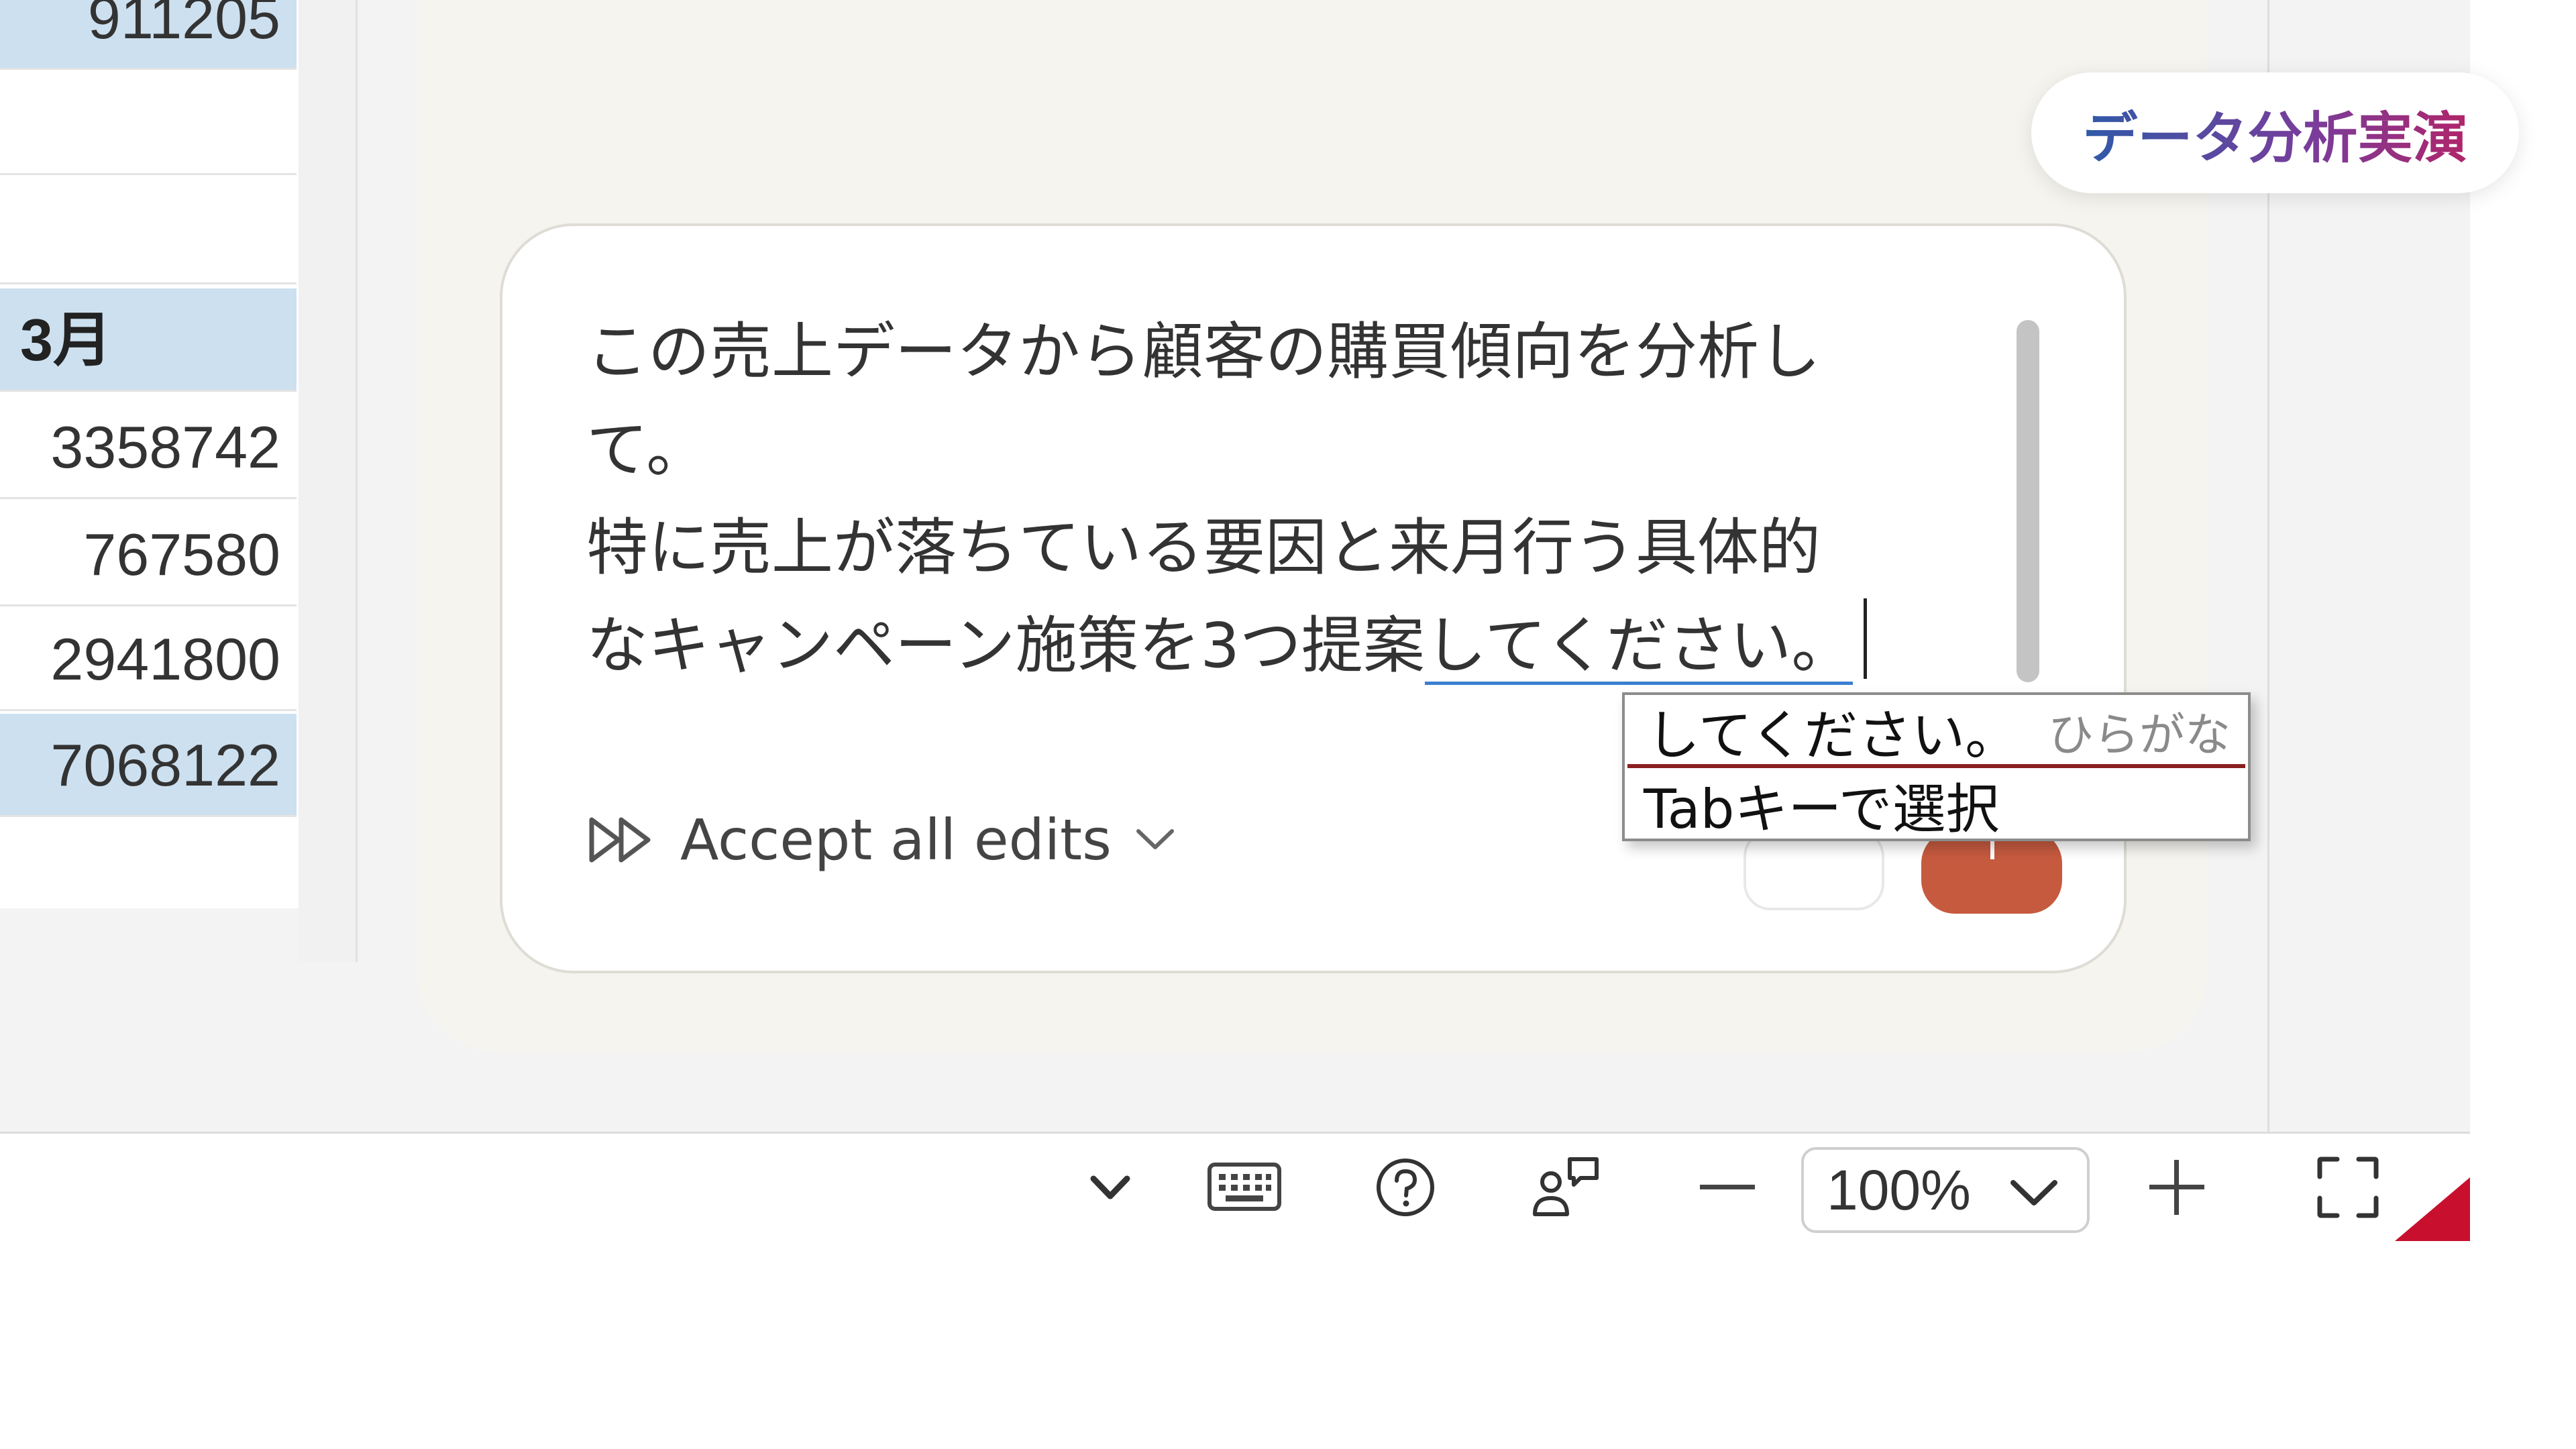 The width and height of the screenshot is (2576, 1449). I want to click on sheet-header-cell: 3月, so click(148, 340).